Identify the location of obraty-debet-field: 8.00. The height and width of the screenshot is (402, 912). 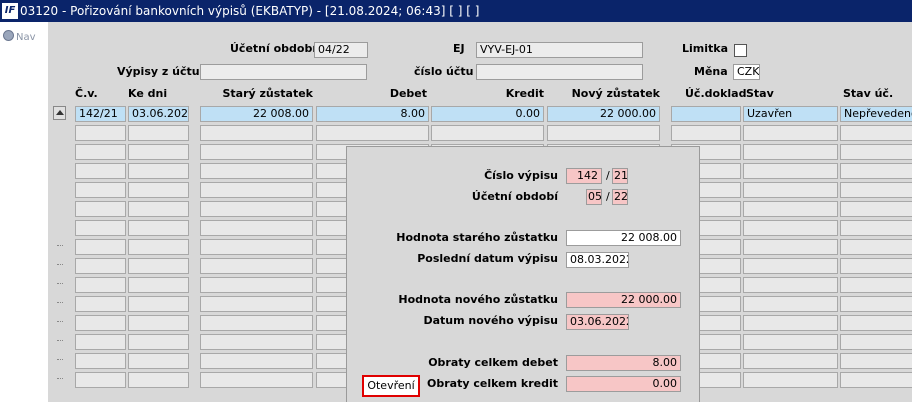
(623, 363).